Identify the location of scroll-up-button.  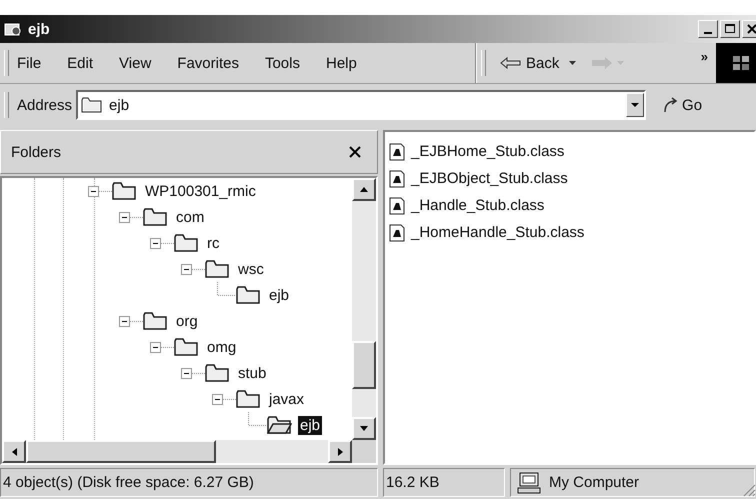
(364, 189).